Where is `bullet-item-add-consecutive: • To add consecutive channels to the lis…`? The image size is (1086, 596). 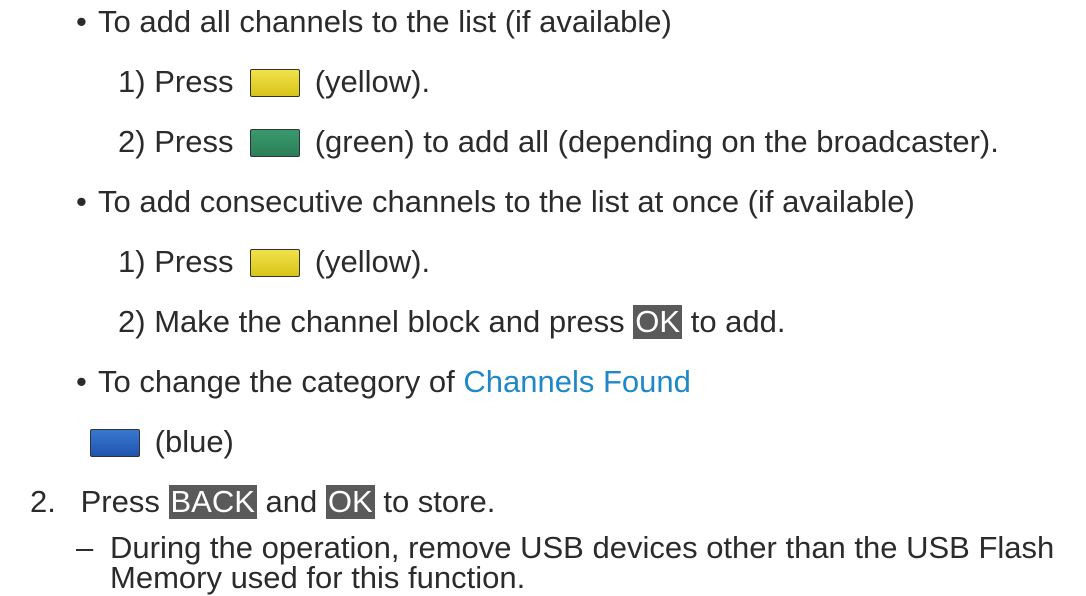
bullet-item-add-consecutive: • To add consecutive channels to the lis… is located at coordinates (495, 202).